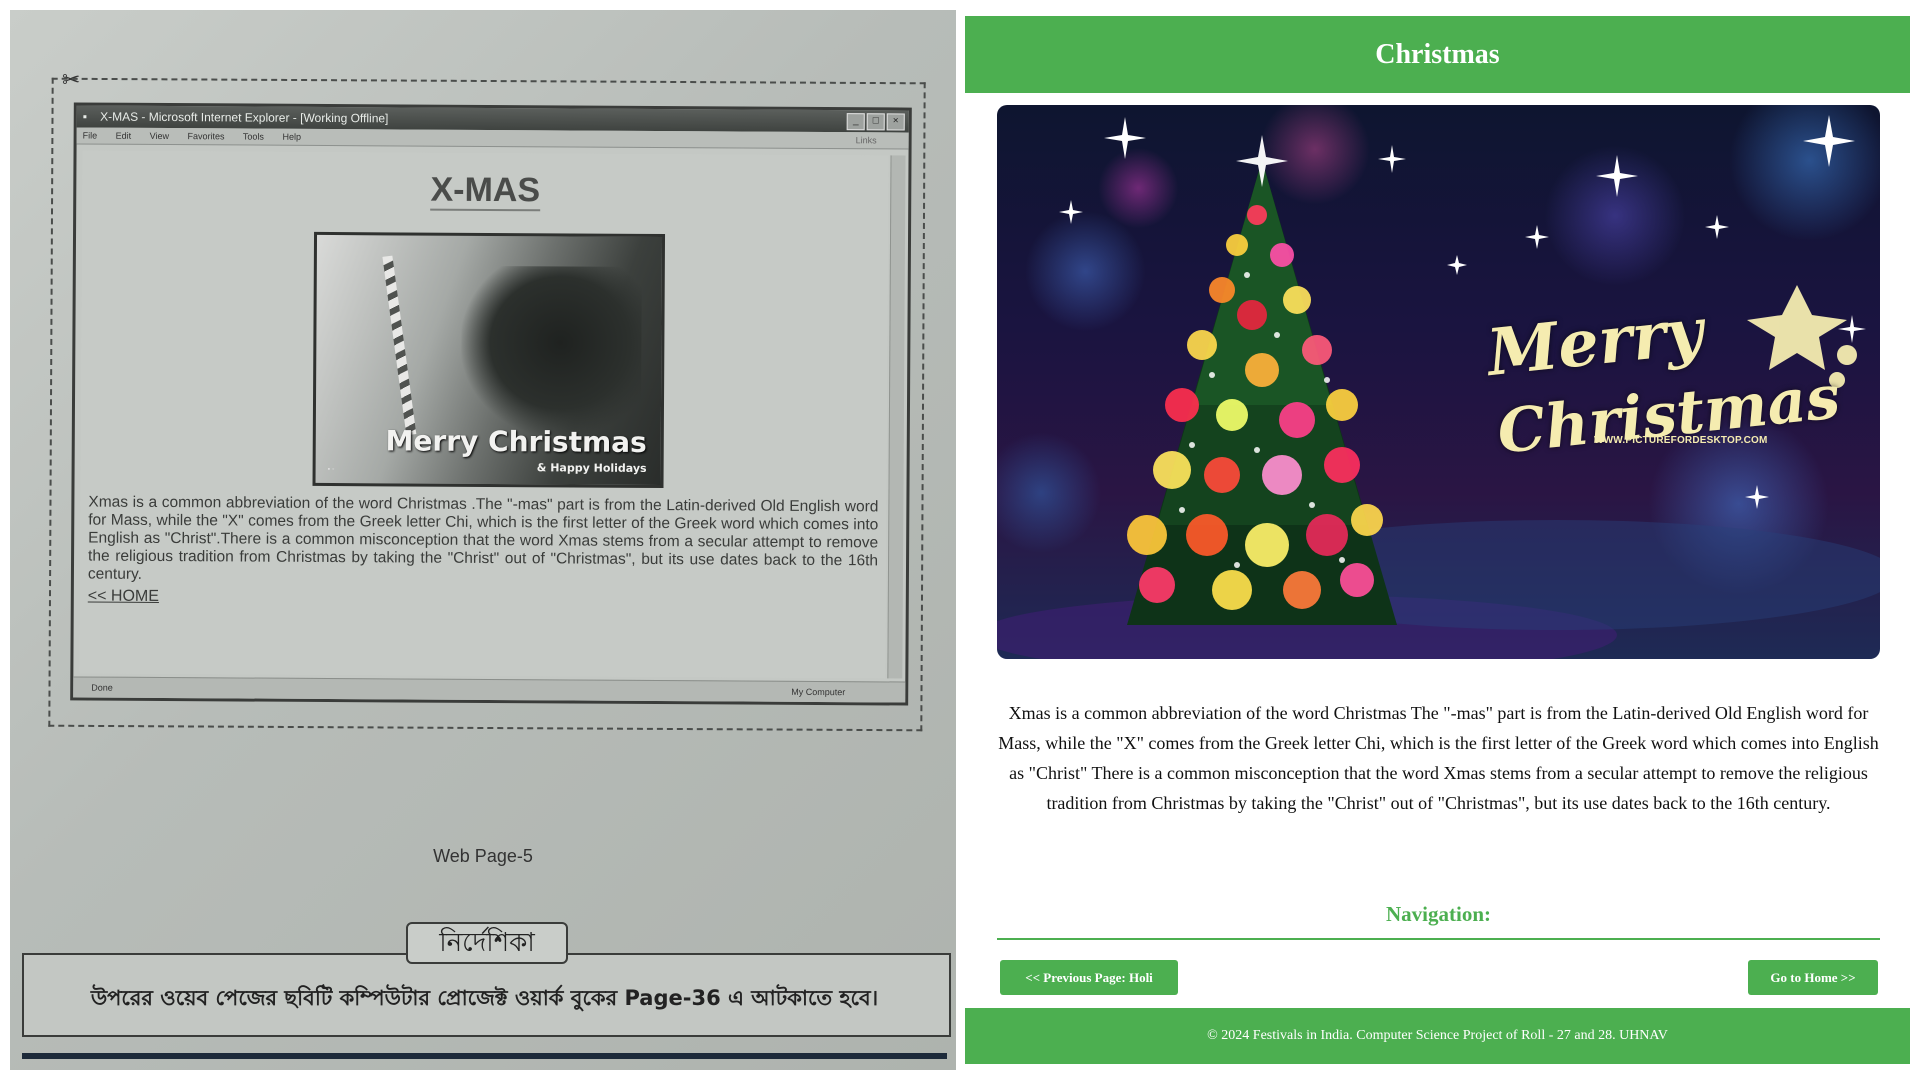 Image resolution: width=1920 pixels, height=1080 pixels. I want to click on links-label: Links, so click(866, 140).